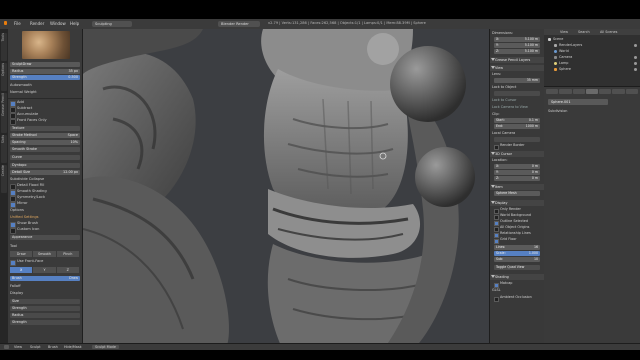 This screenshot has height=360, width=640. What do you see at coordinates (584, 32) in the screenshot?
I see `outliner-search-menu: Search` at bounding box center [584, 32].